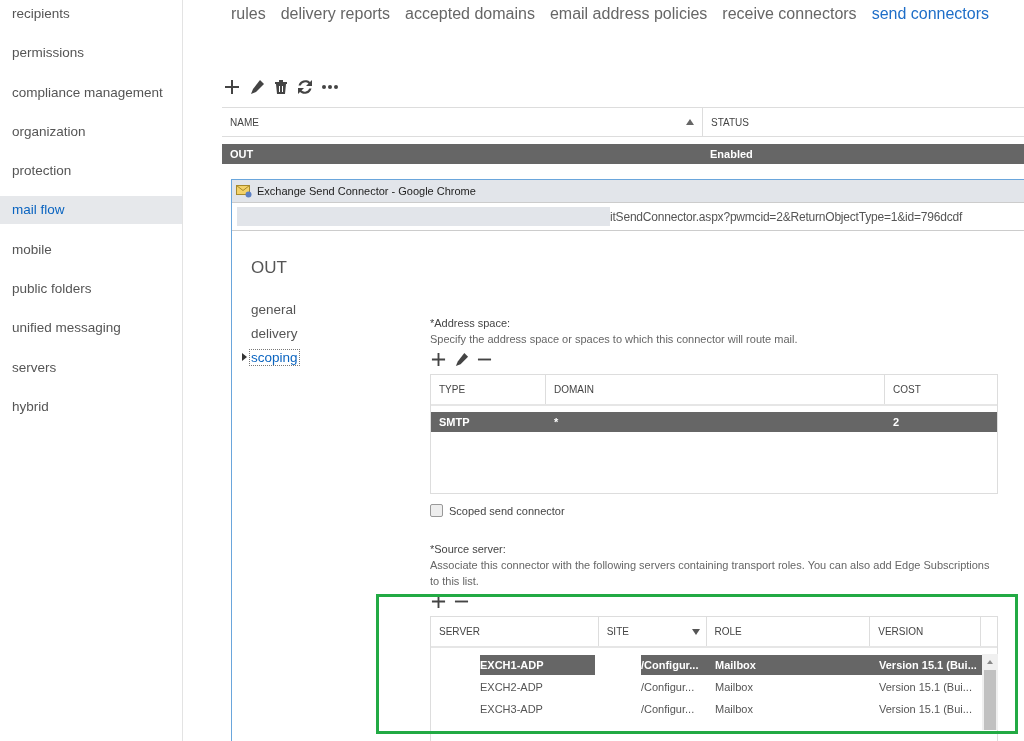 This screenshot has width=1024, height=741. Describe the element at coordinates (789, 14) in the screenshot. I see `tab: receive connectors` at that location.